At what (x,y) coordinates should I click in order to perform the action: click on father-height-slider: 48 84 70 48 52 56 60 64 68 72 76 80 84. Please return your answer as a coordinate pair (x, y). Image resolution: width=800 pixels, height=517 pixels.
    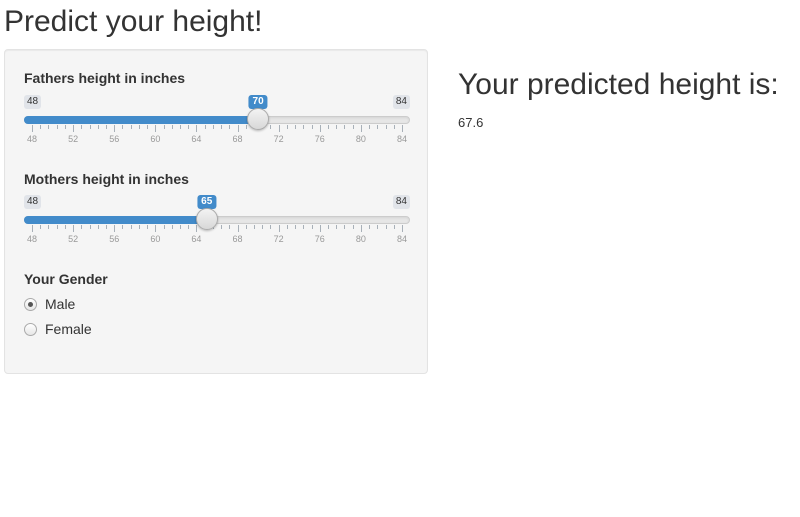
    Looking at the image, I should click on (217, 125).